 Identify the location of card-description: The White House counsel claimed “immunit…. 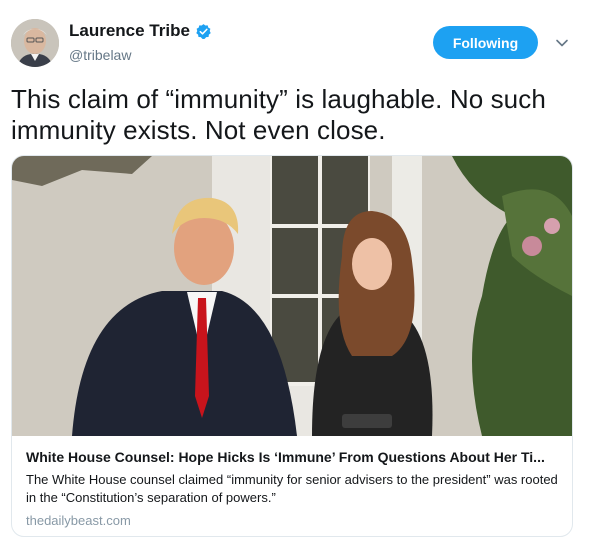
(292, 488).